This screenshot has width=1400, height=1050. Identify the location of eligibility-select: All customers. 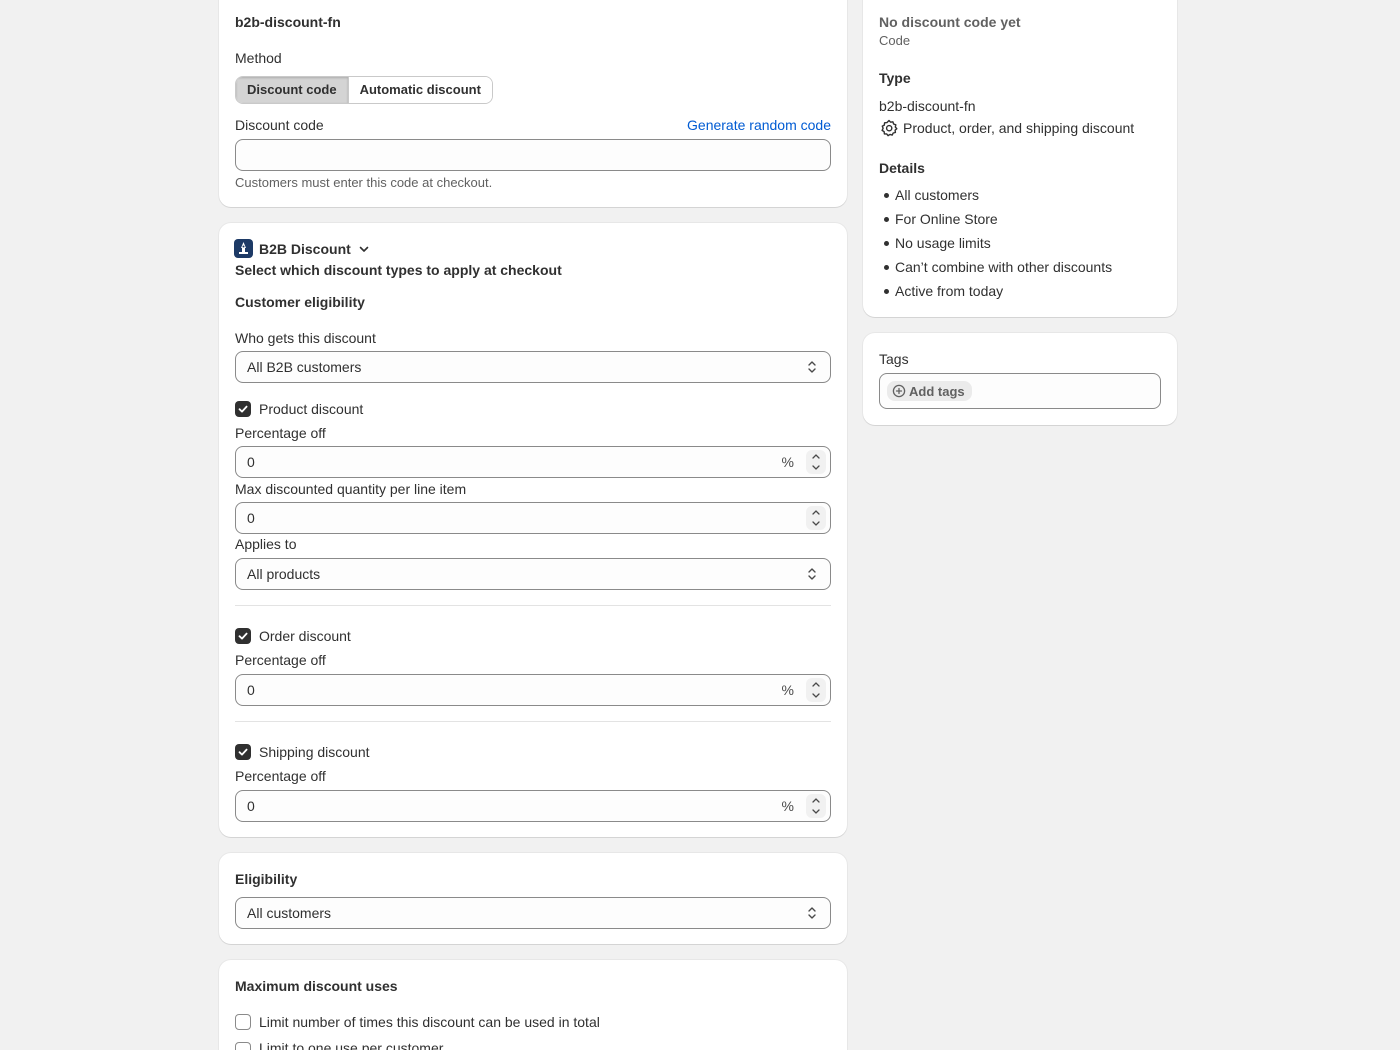
(533, 913).